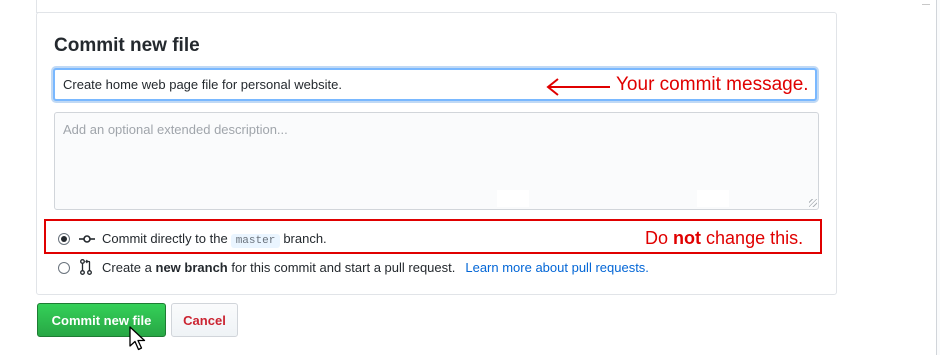  Describe the element at coordinates (712, 84) in the screenshot. I see `annotation-commit-message: Your commit message.` at that location.